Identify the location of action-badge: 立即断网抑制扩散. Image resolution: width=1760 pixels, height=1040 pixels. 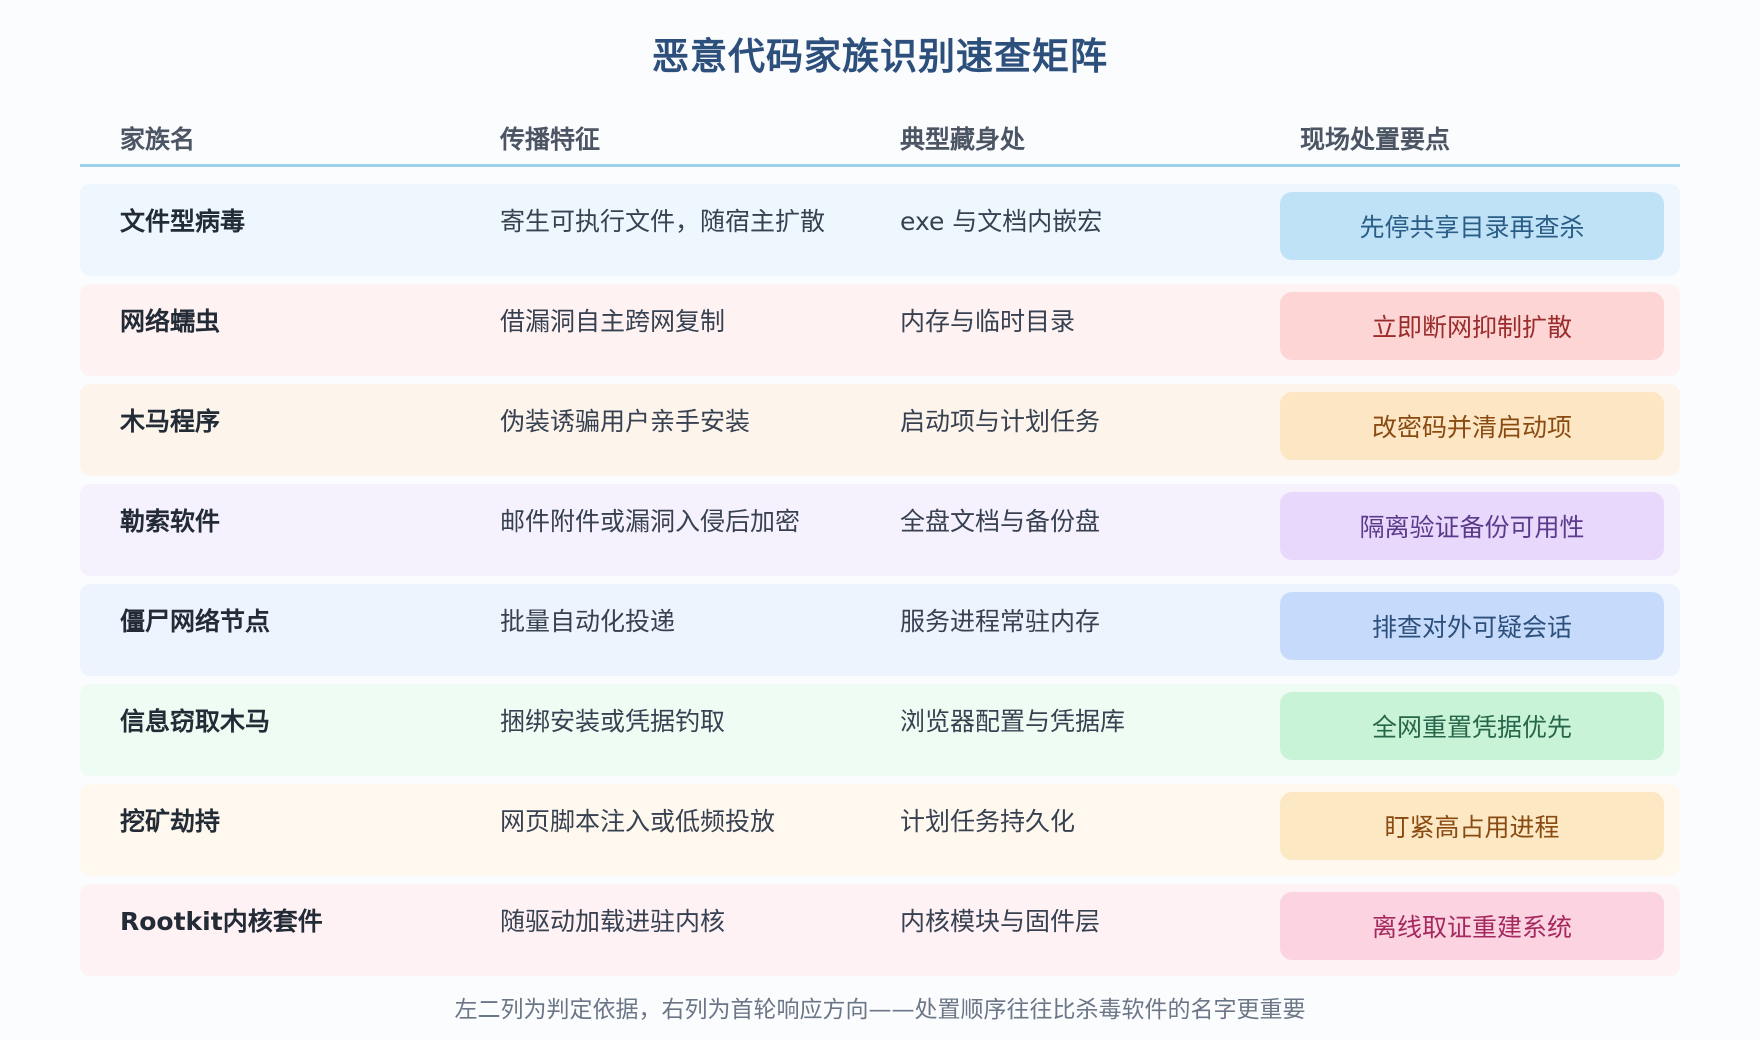
(1472, 326).